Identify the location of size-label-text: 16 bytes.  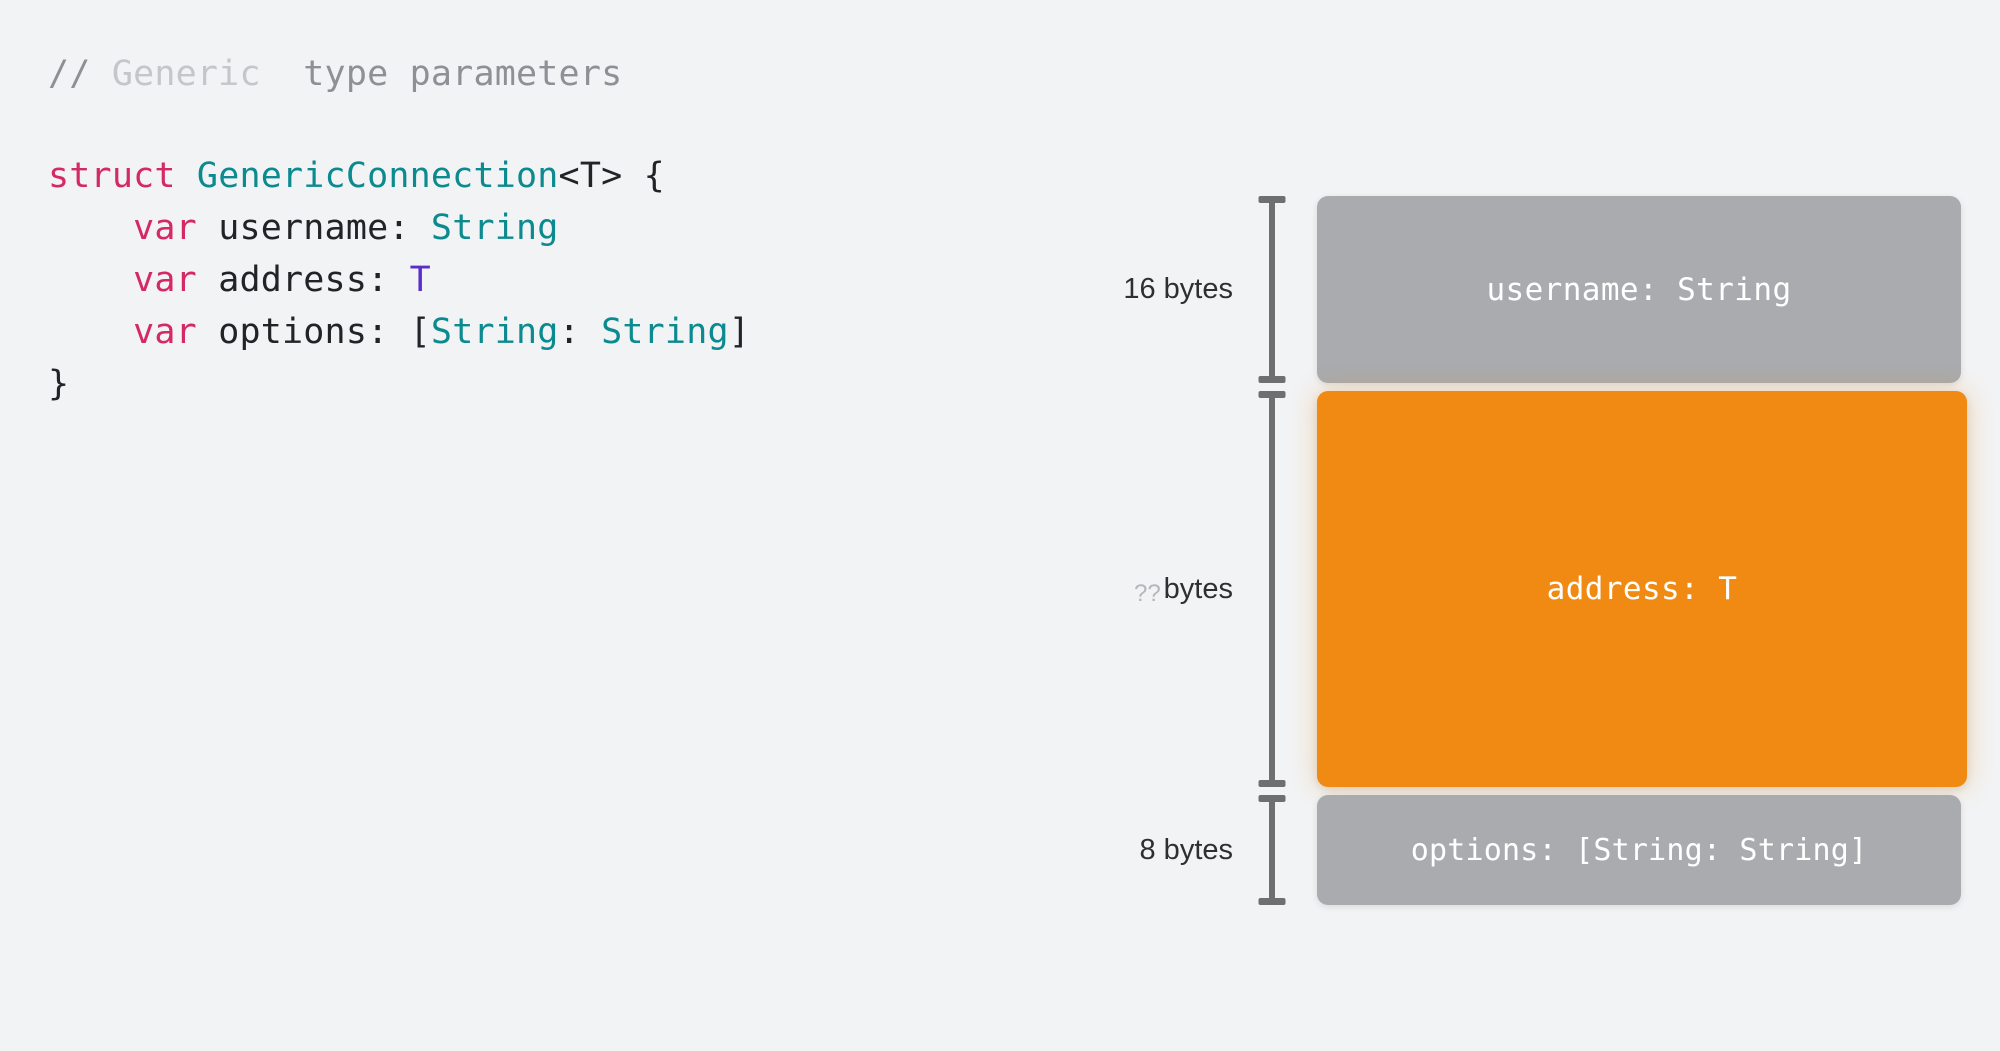
(1178, 289).